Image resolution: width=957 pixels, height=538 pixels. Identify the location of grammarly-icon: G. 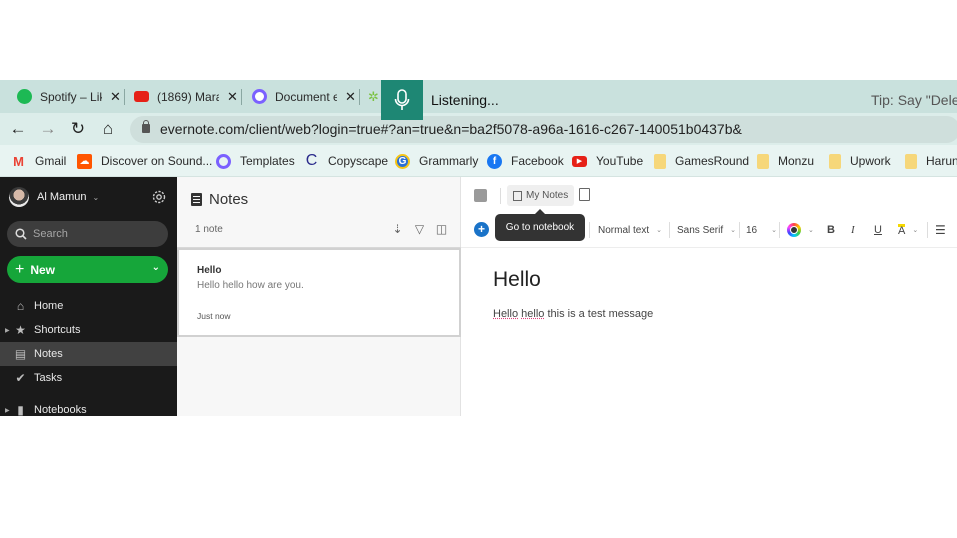
(402, 161).